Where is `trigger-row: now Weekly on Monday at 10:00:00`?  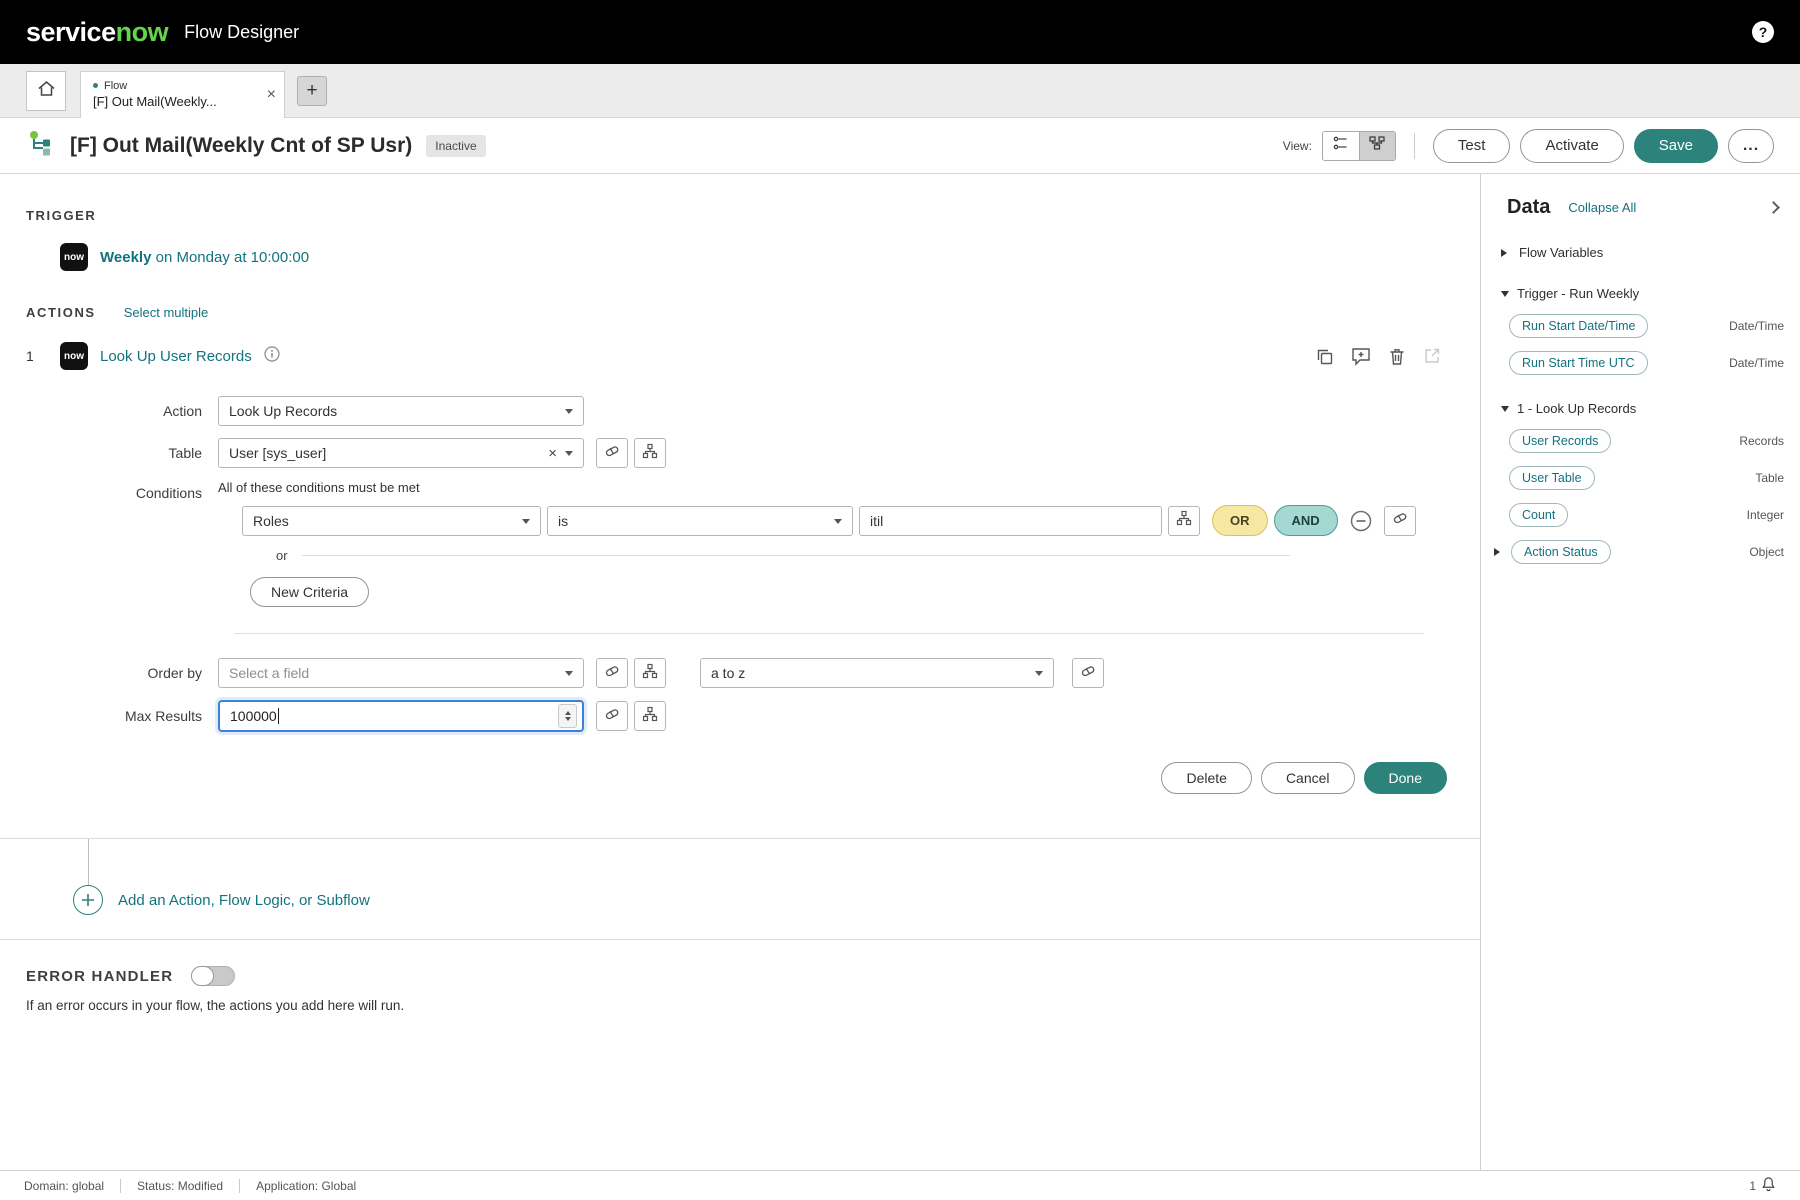 trigger-row: now Weekly on Monday at 10:00:00 is located at coordinates (770, 257).